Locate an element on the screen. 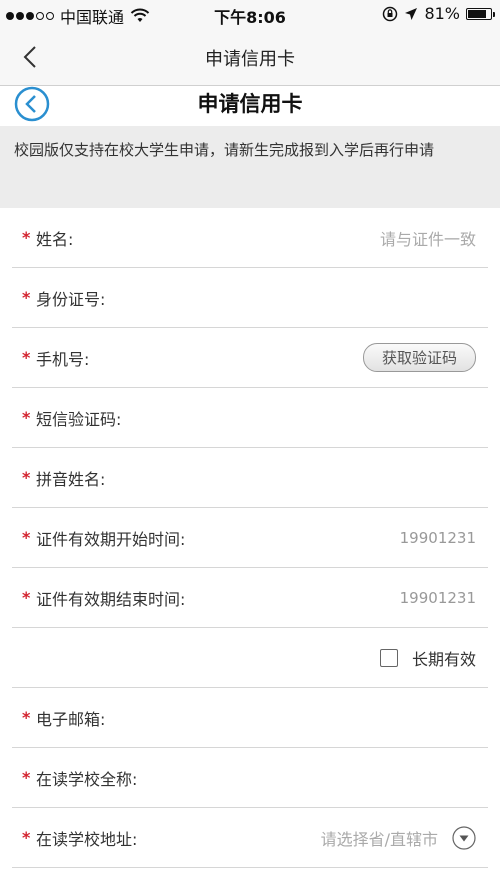 This screenshot has height=890, width=500. province-select: 请选择省/直辖市 is located at coordinates (379, 838).